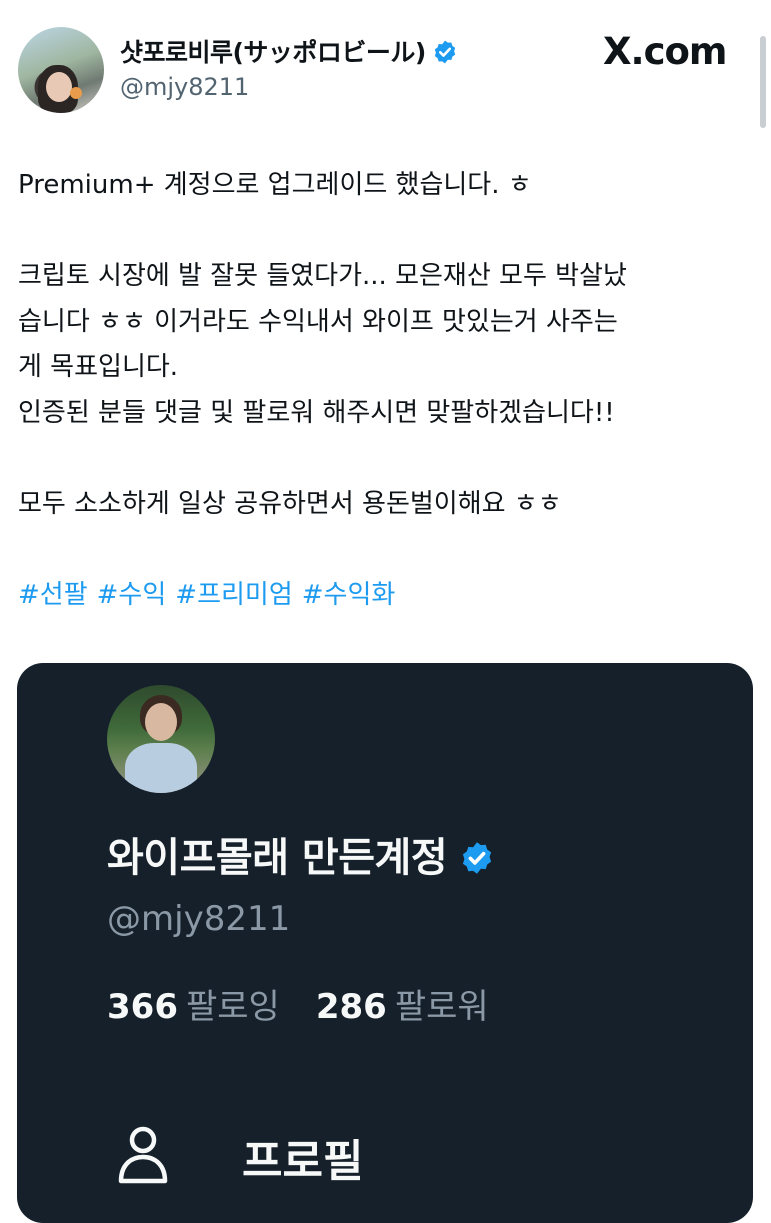 Image resolution: width=771 pixels, height=1223 pixels. What do you see at coordinates (273, 52) in the screenshot?
I see `author-display-name-text: 샷포로비루(サッポロビール)` at bounding box center [273, 52].